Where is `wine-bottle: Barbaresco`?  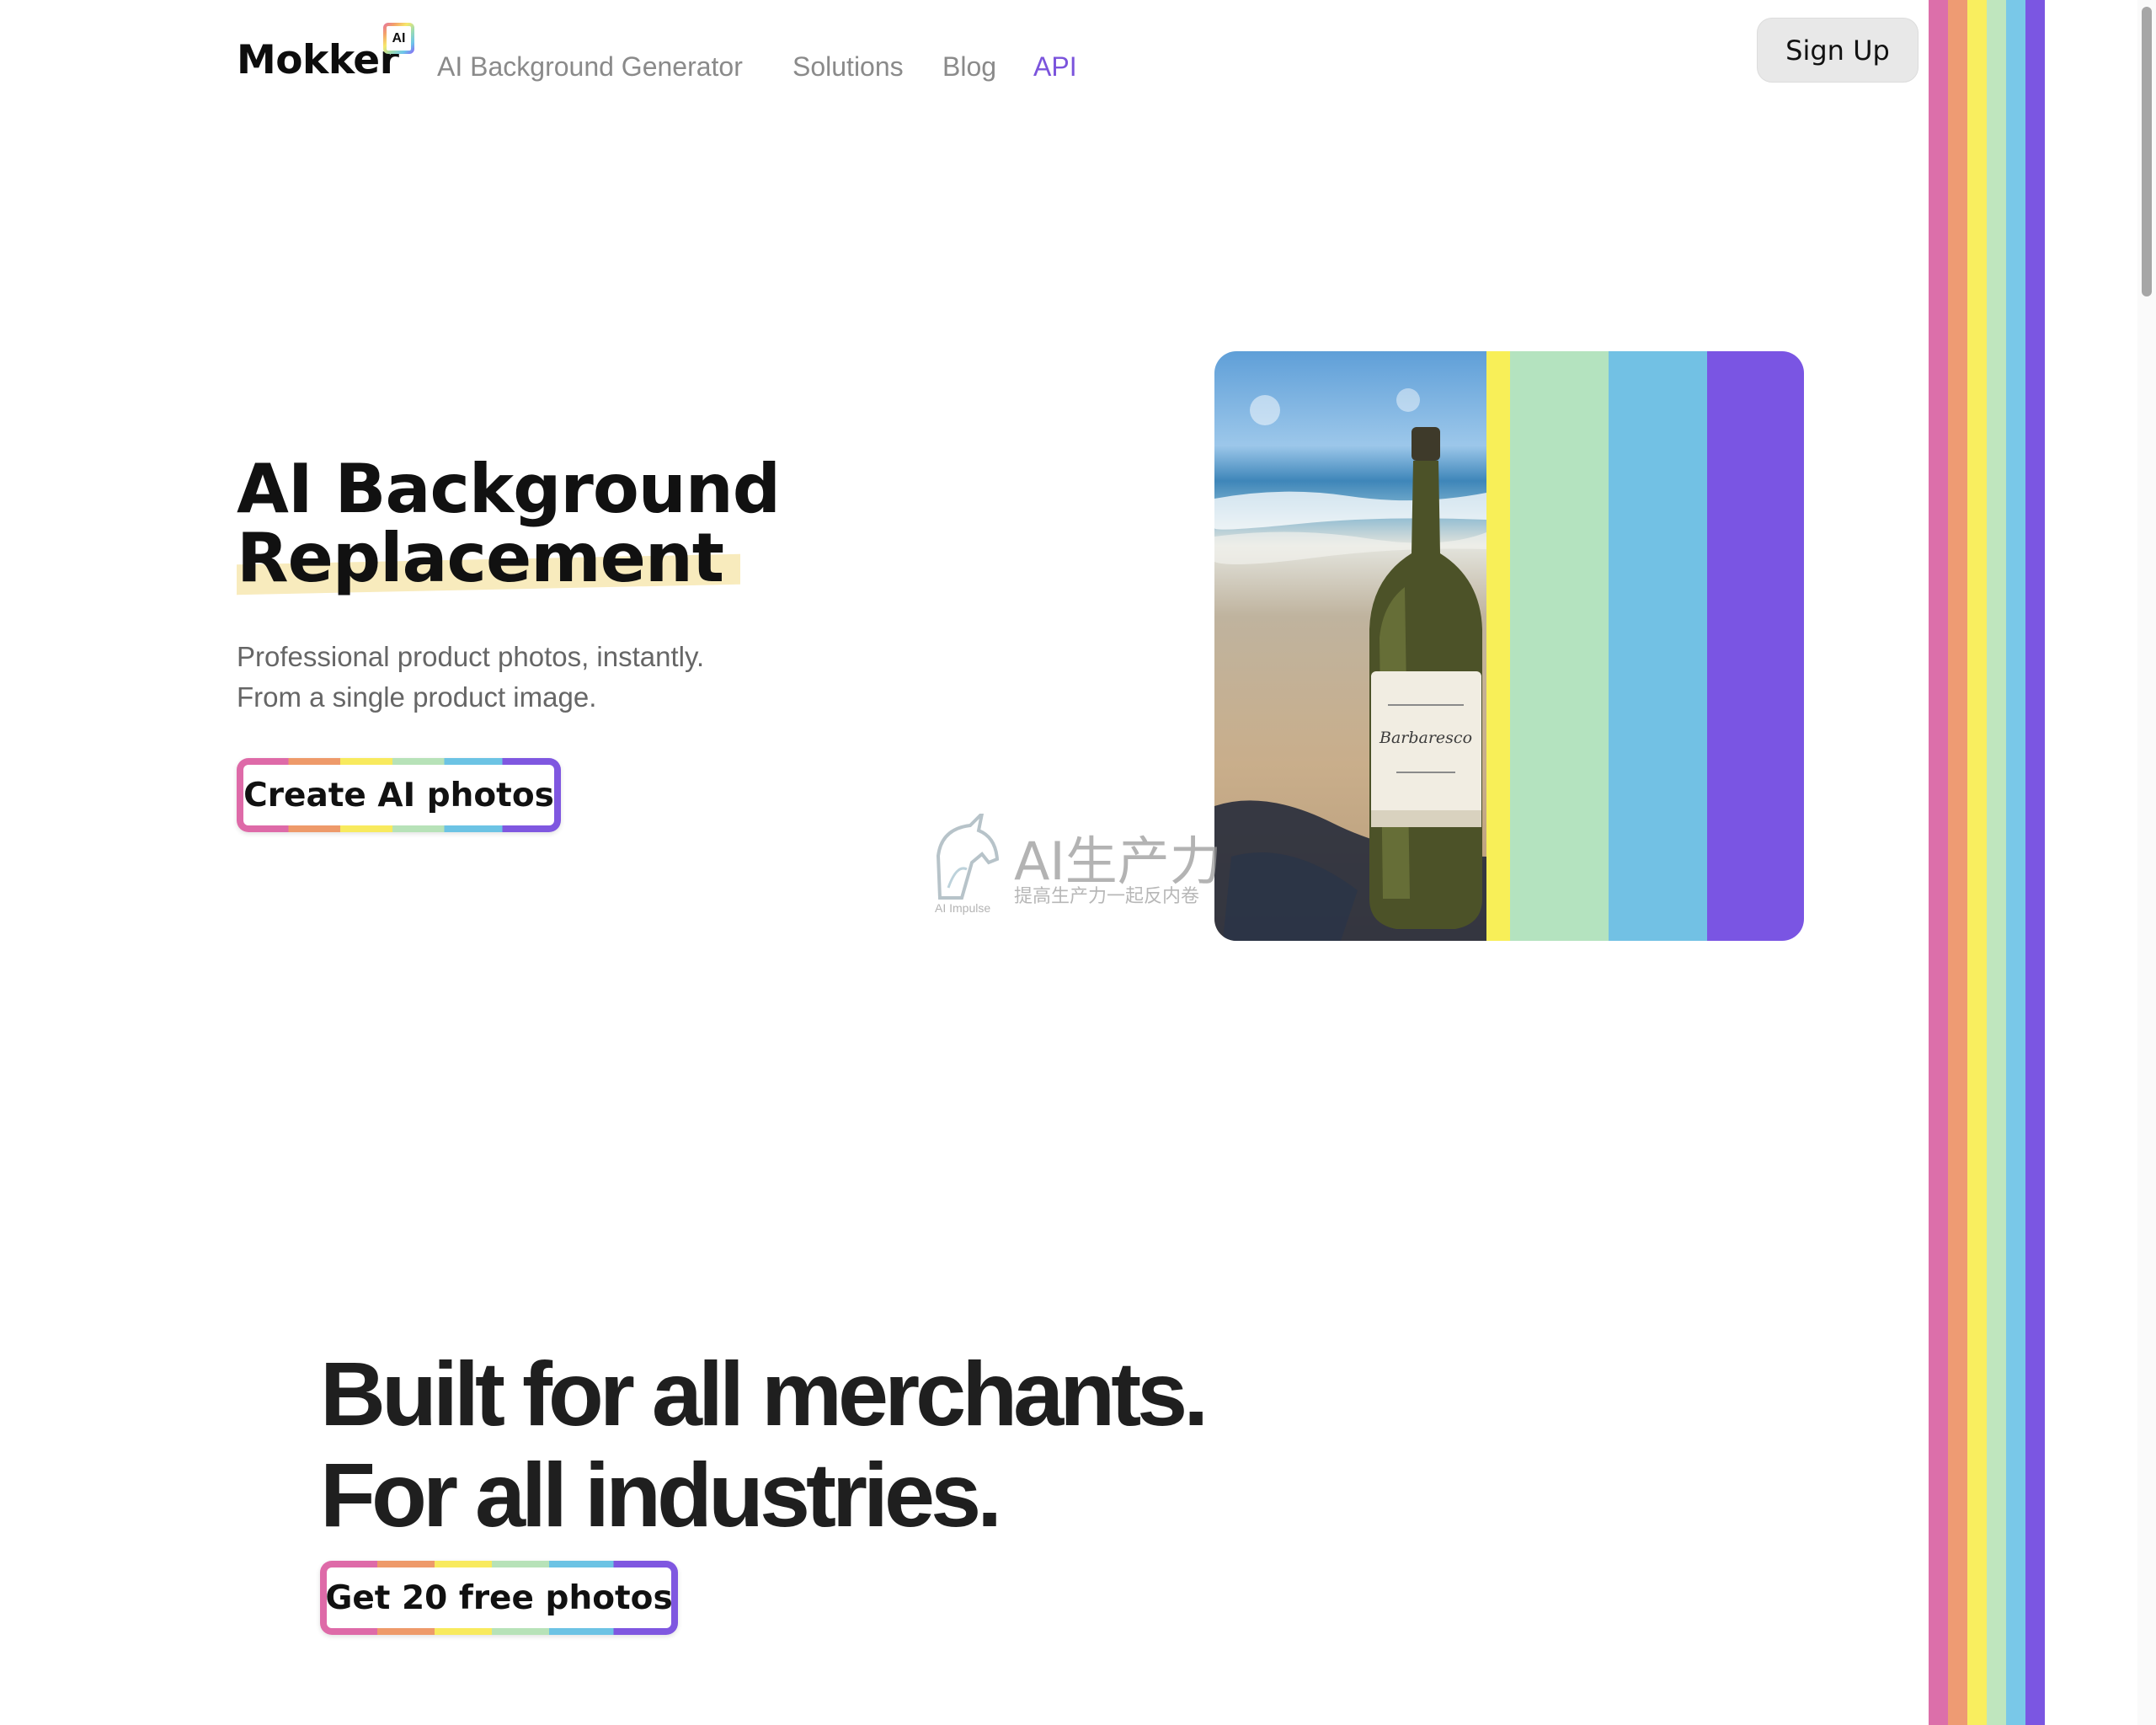
wine-bottle: Barbaresco is located at coordinates (1425, 678).